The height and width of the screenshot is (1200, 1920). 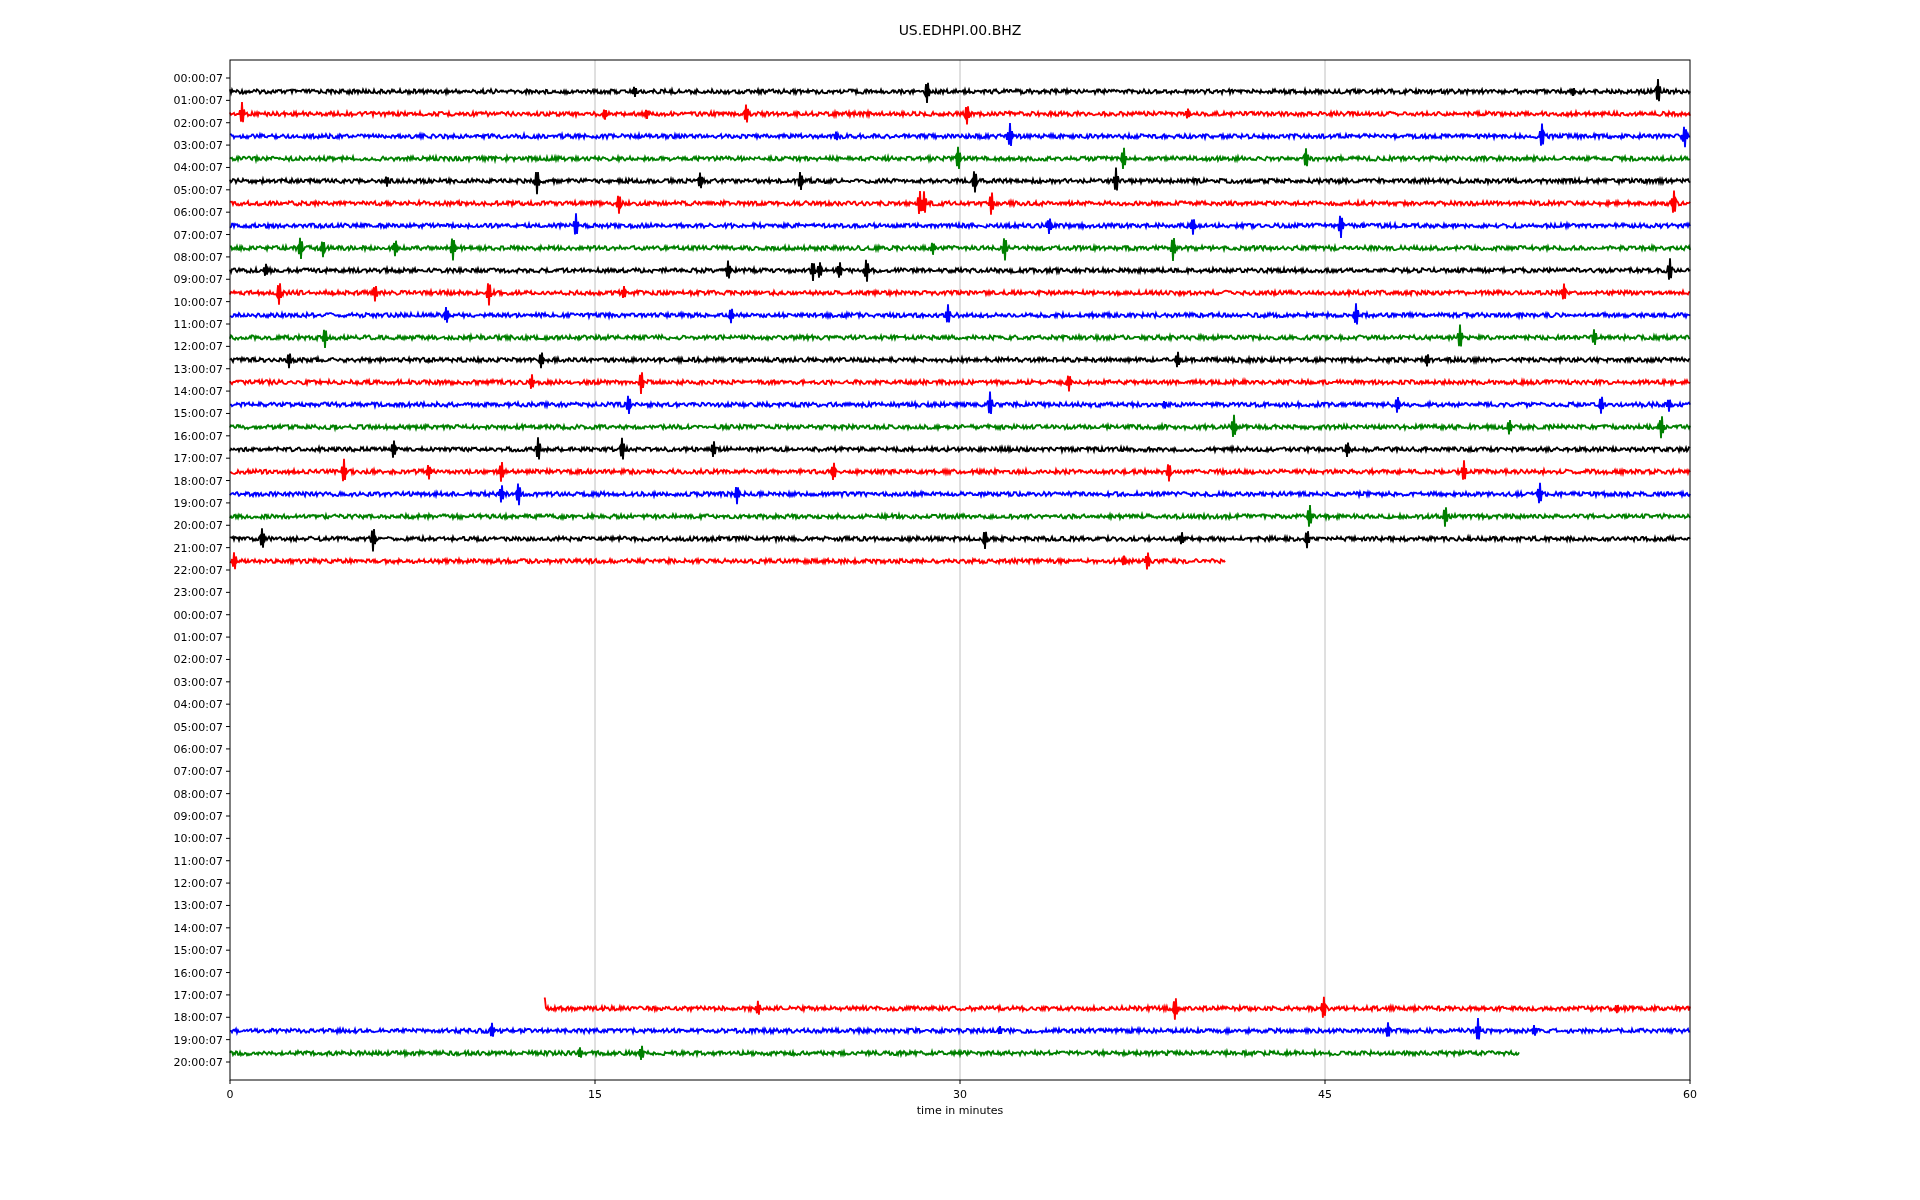 What do you see at coordinates (960, 30) in the screenshot?
I see `plot-title: US.EDHPI.00.BHZ` at bounding box center [960, 30].